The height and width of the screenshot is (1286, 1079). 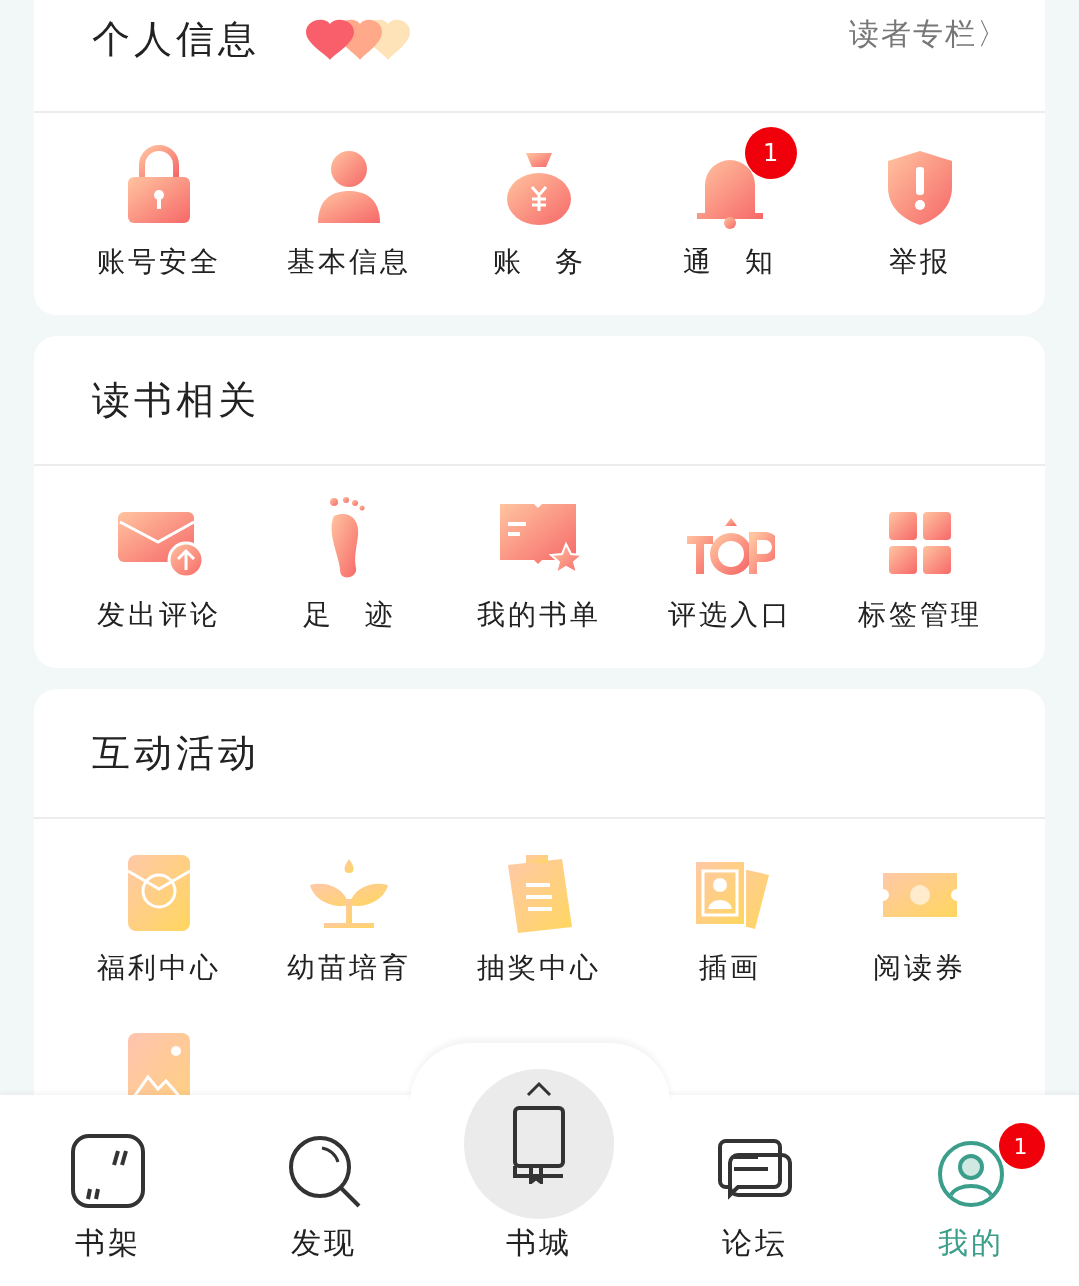 What do you see at coordinates (349, 262) in the screenshot?
I see `menu-item-label: 基本信息` at bounding box center [349, 262].